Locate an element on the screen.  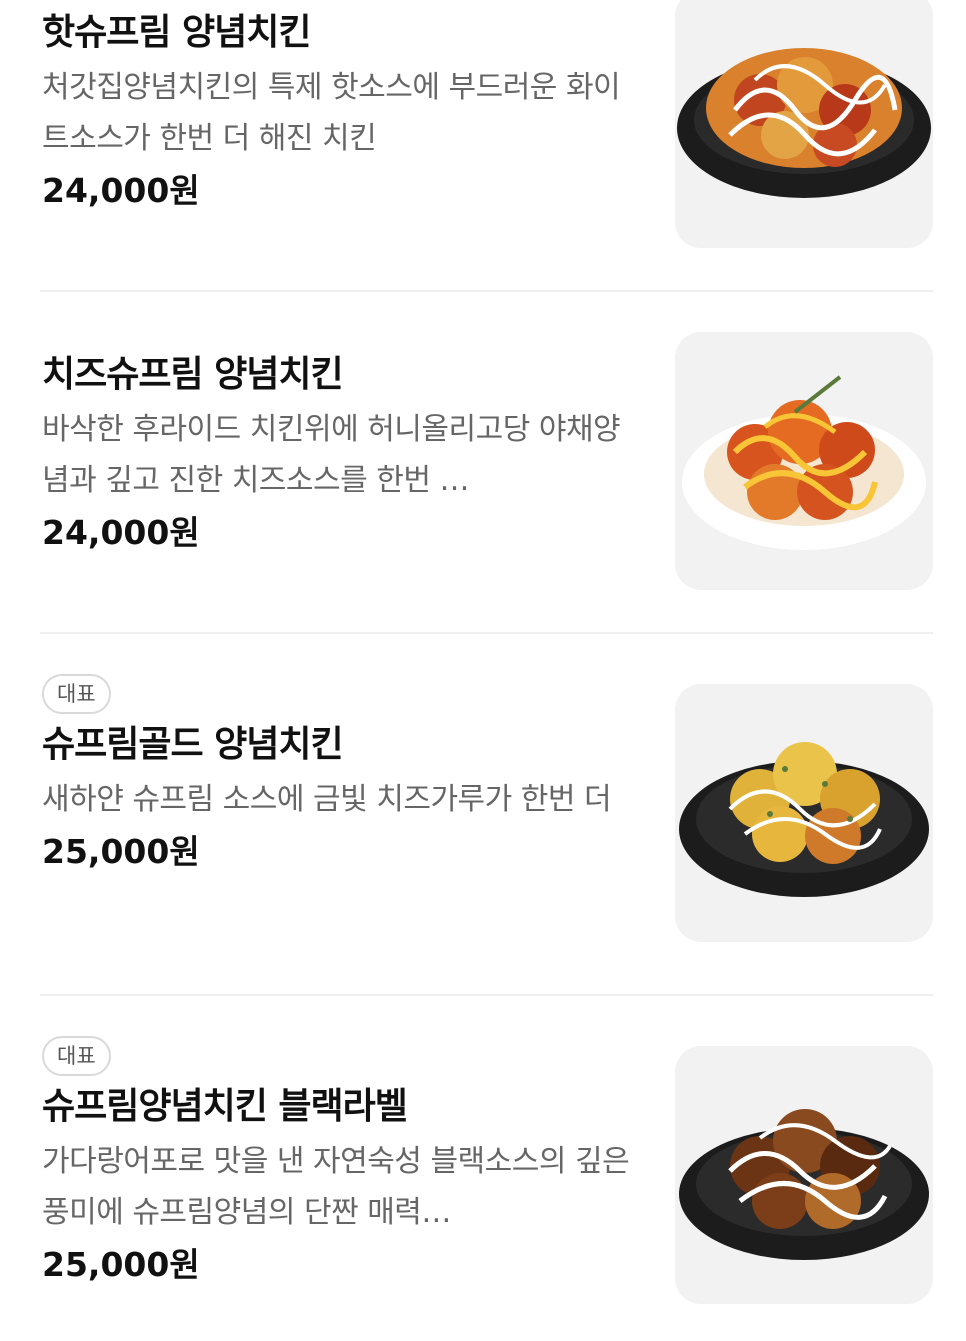
hot-supreme-chicken-photo is located at coordinates (804, 124).